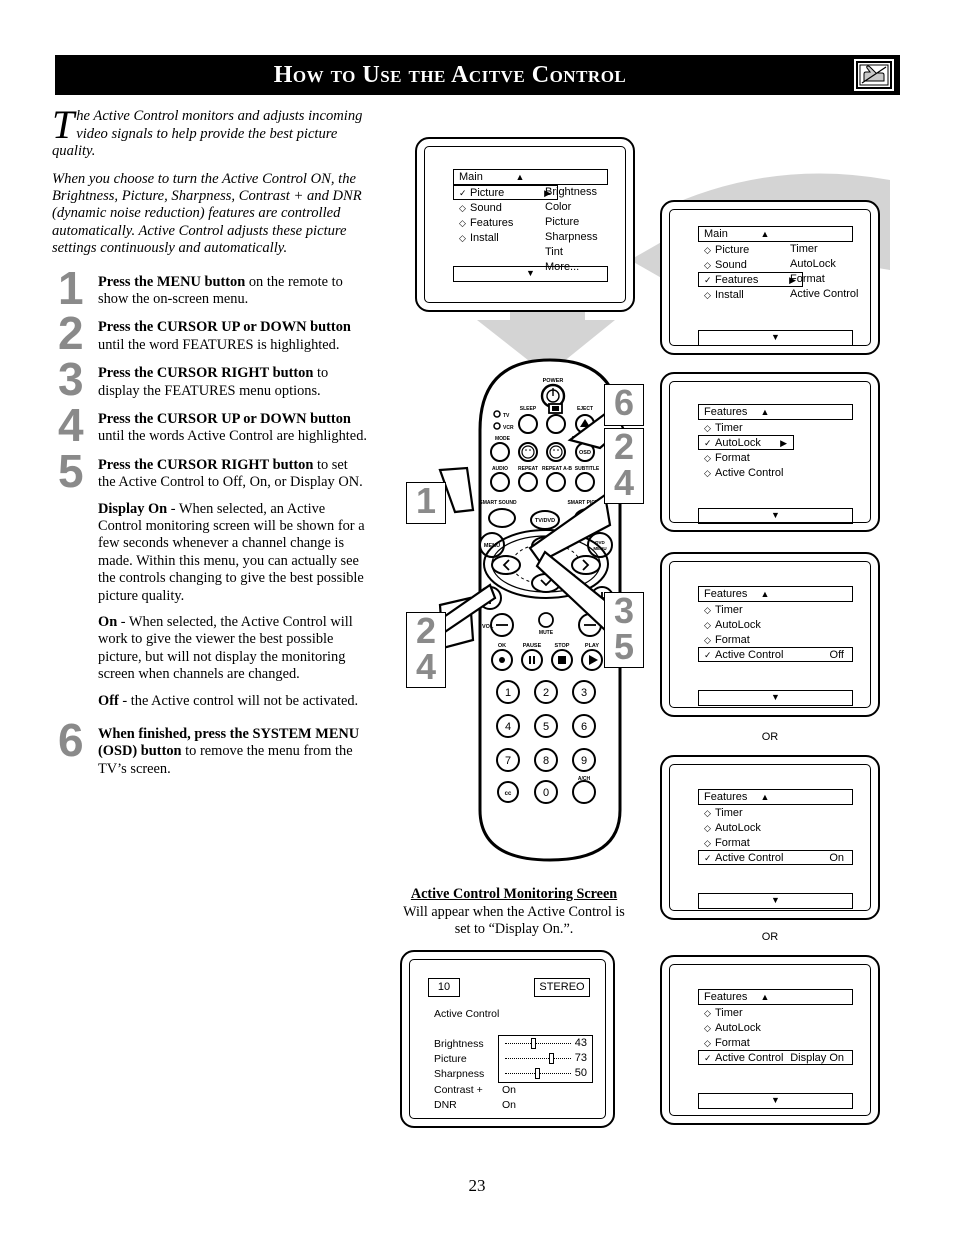 The height and width of the screenshot is (1235, 954). I want to click on osd4-label-3: Format, so click(732, 640).